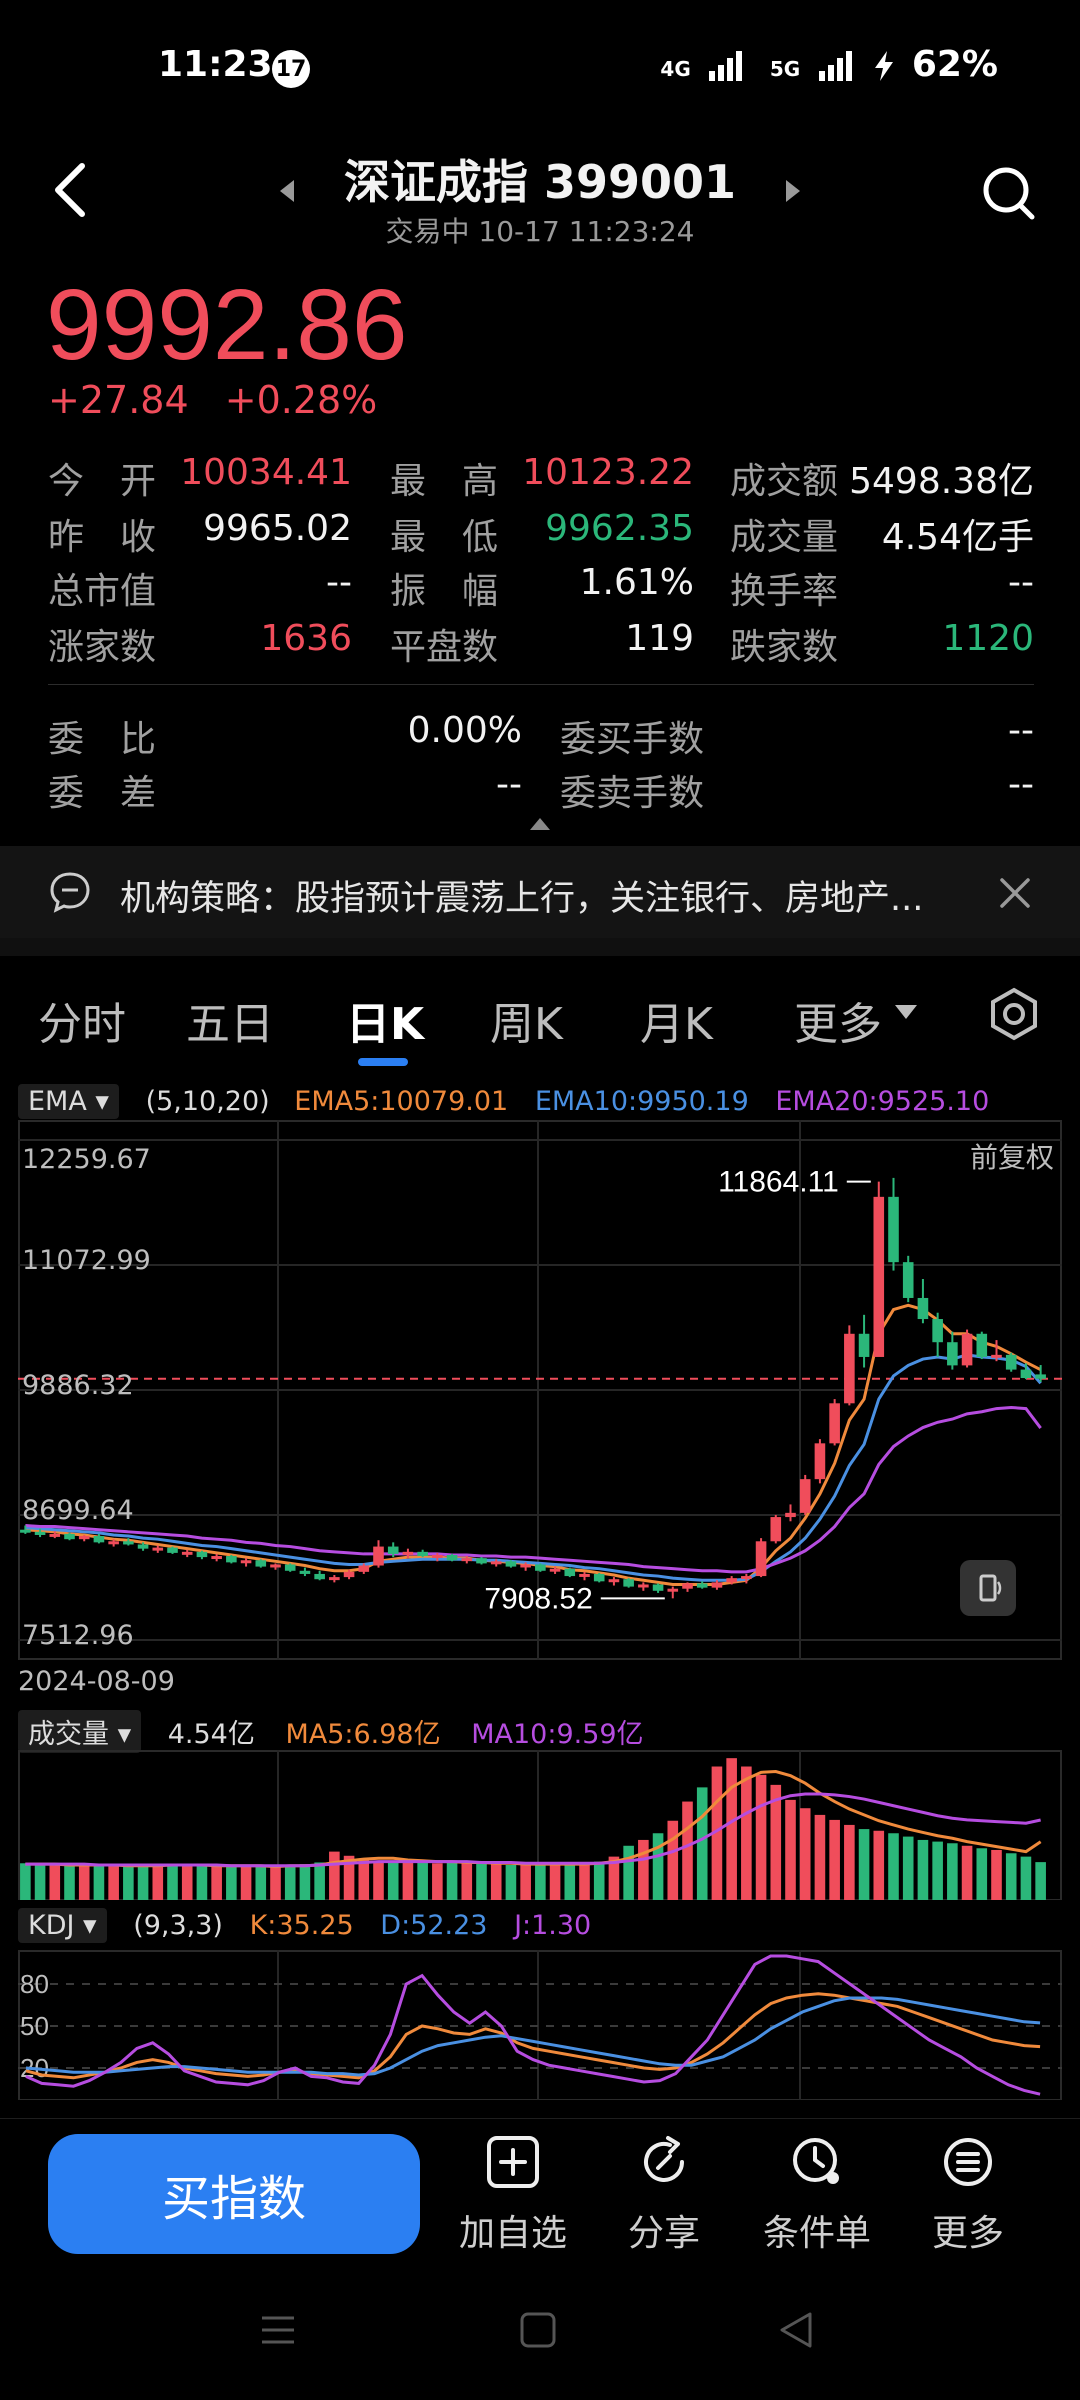 The height and width of the screenshot is (2400, 1080). Describe the element at coordinates (234, 2194) in the screenshot. I see `buy-index-button: 买指数` at that location.